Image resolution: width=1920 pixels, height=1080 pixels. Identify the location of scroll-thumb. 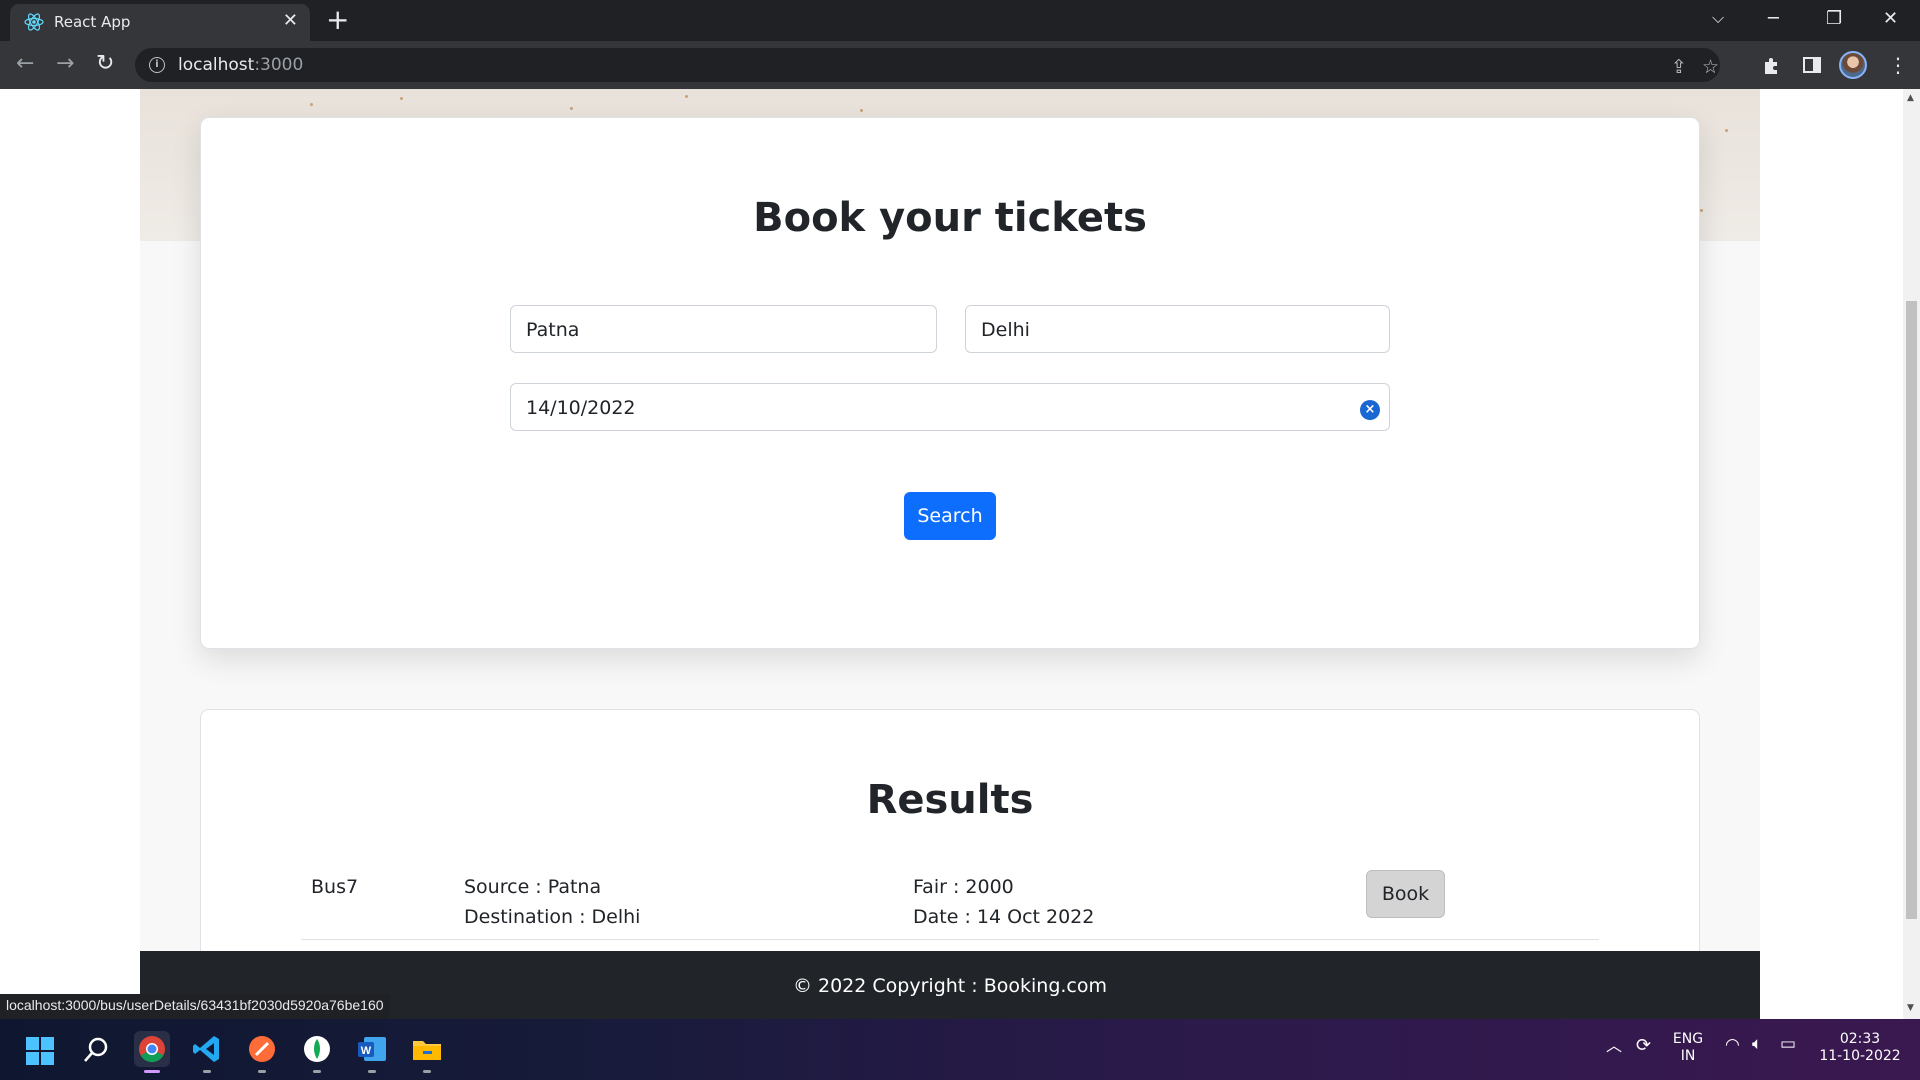
(1911, 610).